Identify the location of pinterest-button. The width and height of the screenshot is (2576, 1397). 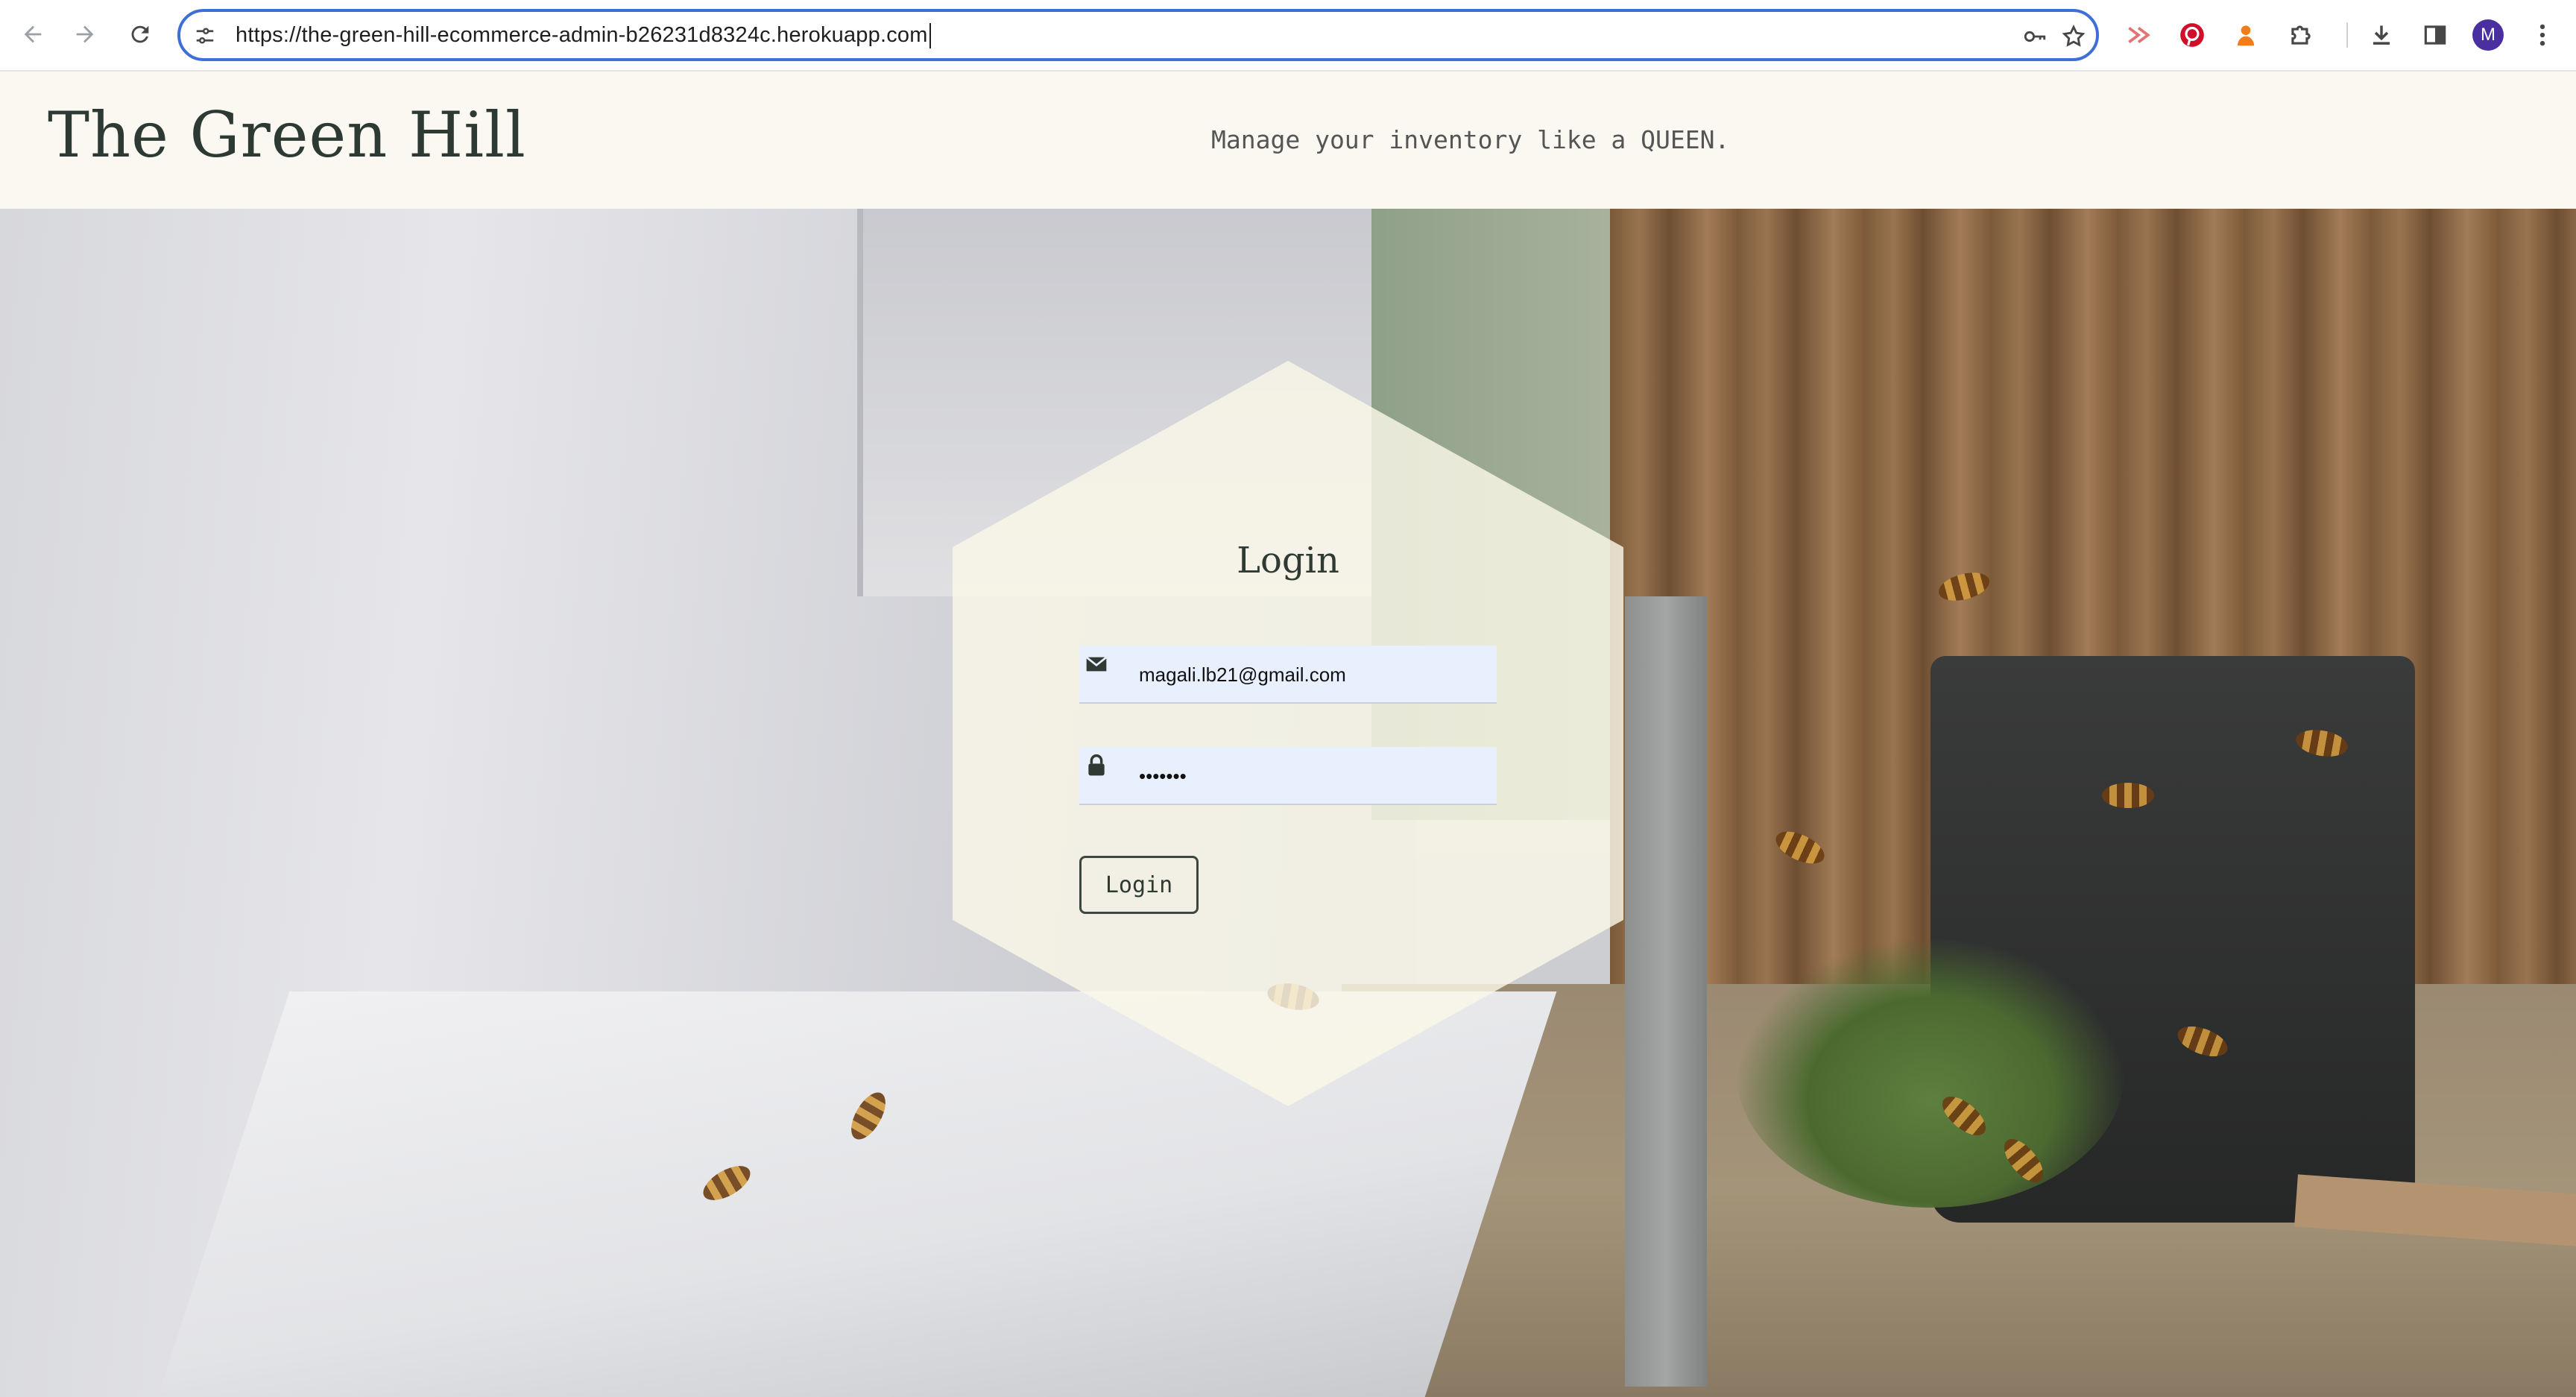
(2192, 35).